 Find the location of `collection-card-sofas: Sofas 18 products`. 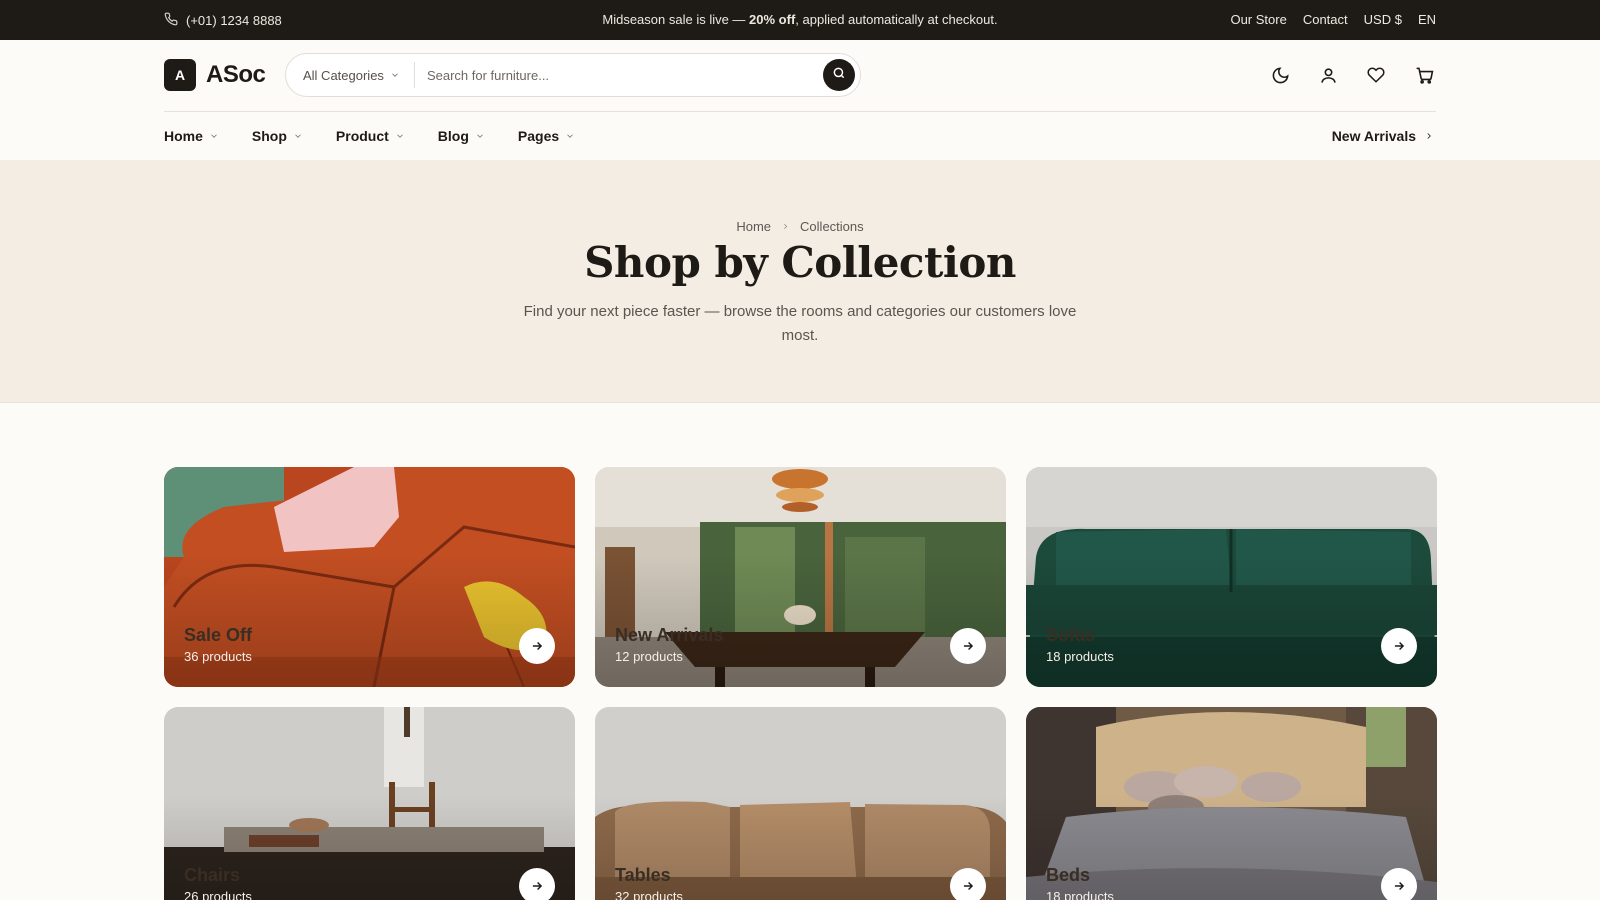

collection-card-sofas: Sofas 18 products is located at coordinates (1231, 577).